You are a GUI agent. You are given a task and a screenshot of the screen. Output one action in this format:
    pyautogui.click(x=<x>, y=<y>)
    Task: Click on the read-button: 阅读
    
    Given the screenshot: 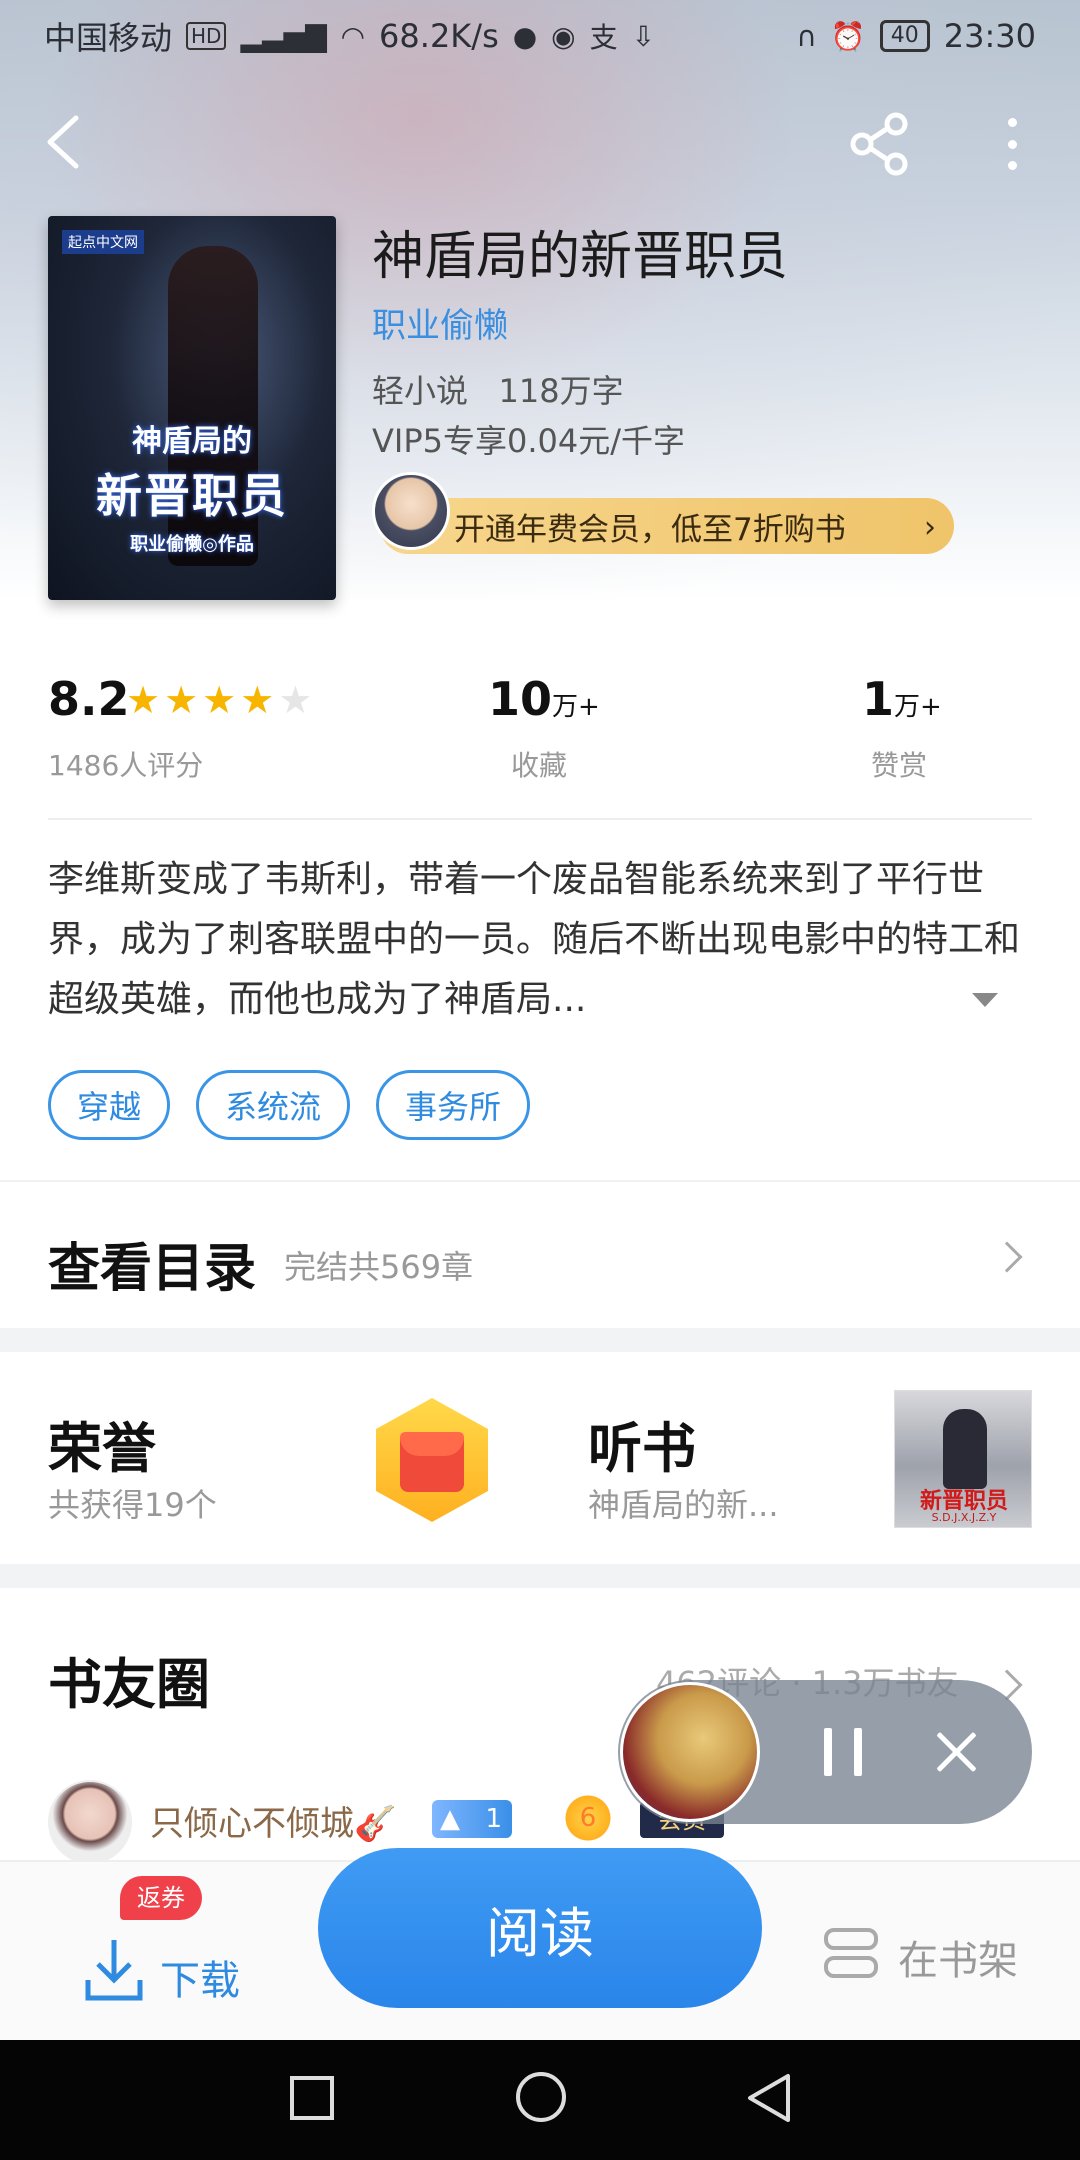 What is the action you would take?
    pyautogui.click(x=540, y=1928)
    